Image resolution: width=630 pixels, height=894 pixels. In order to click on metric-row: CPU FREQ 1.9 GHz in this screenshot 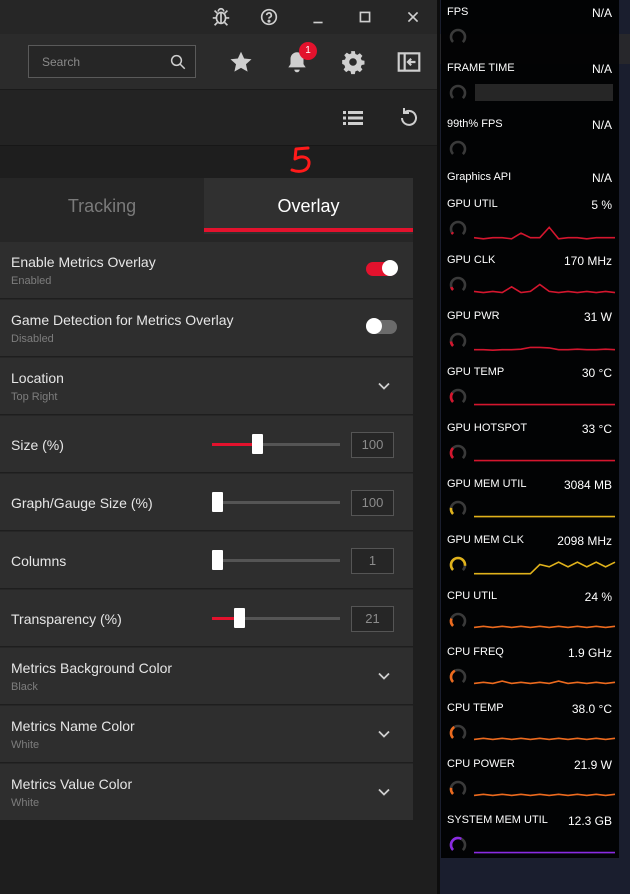, I will do `click(530, 674)`.